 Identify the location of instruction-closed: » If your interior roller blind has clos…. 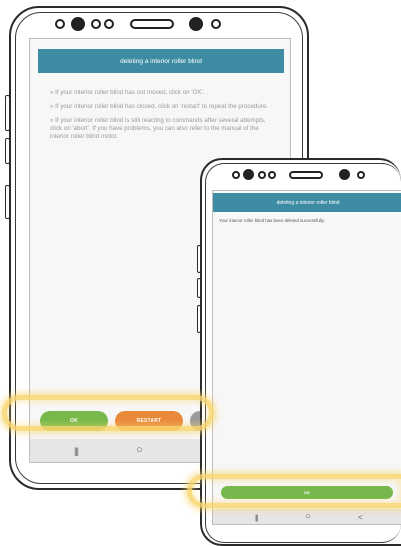
(159, 106).